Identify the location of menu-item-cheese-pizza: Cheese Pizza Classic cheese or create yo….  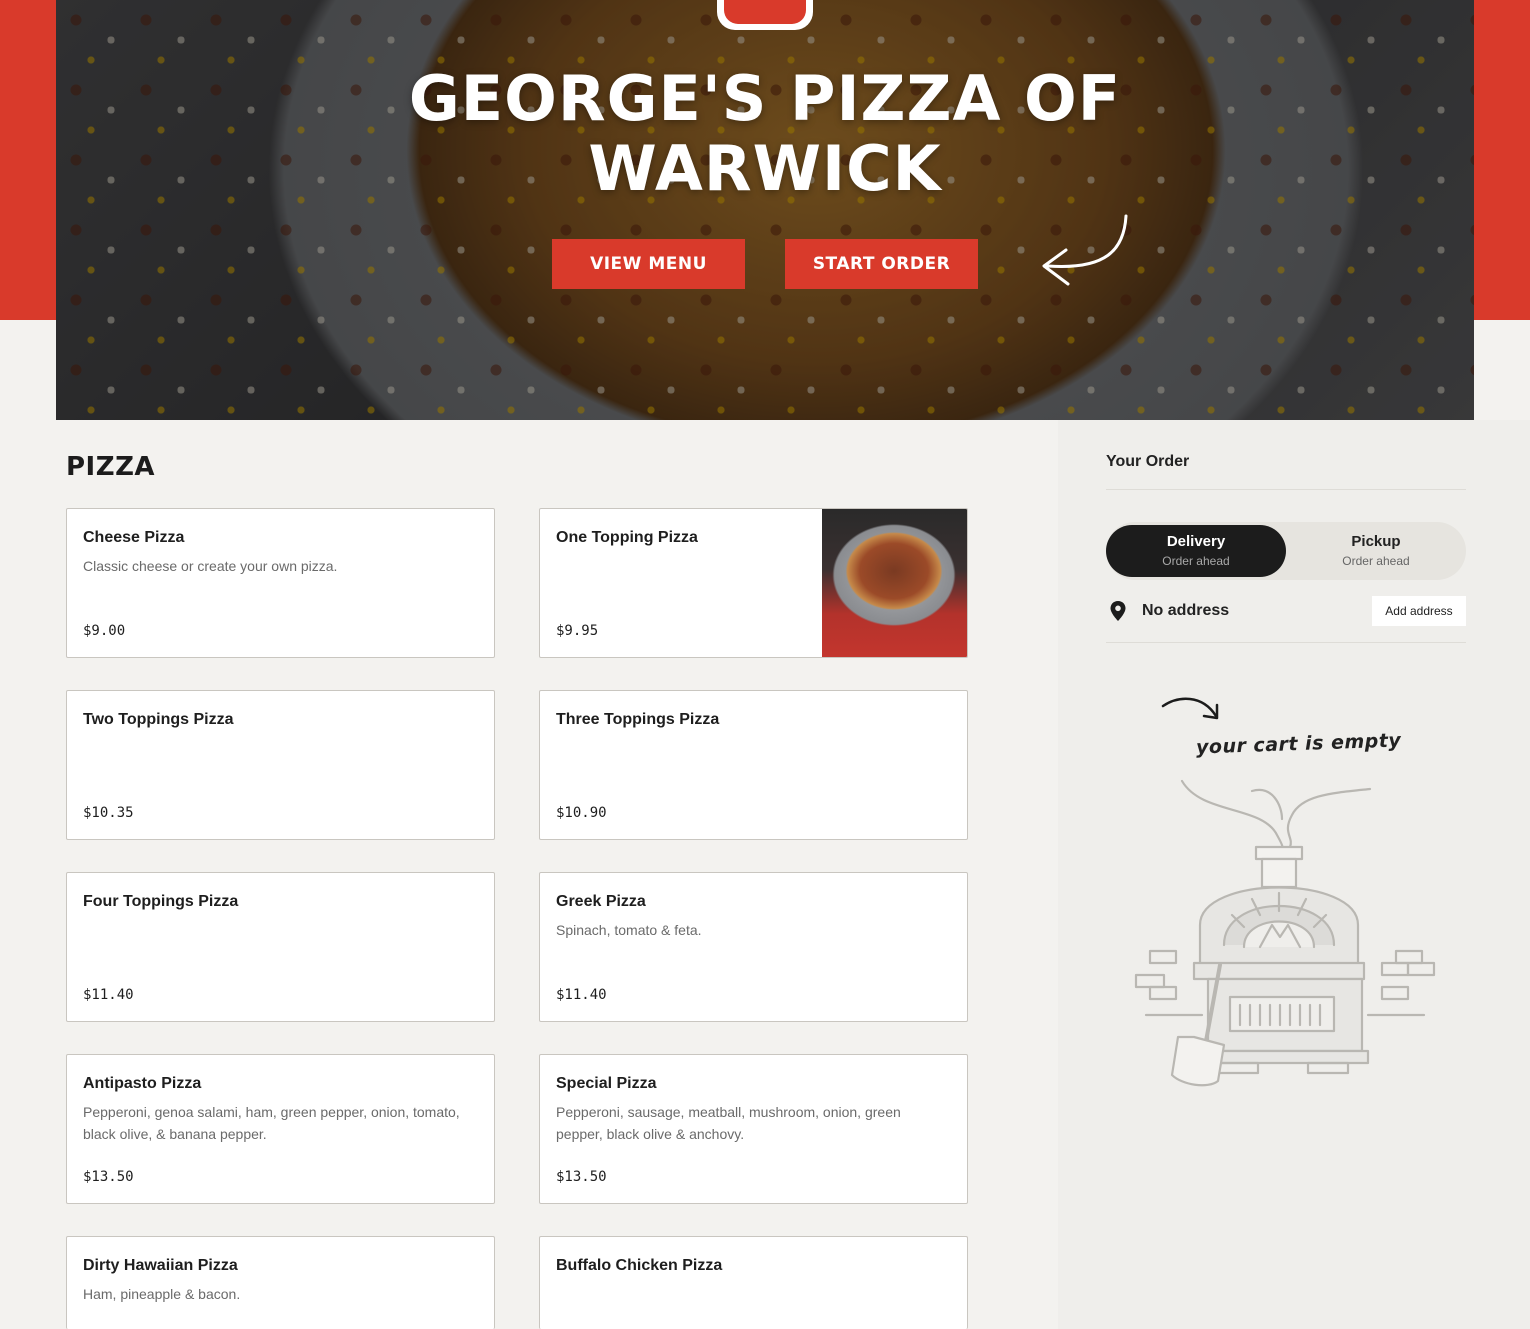
(280, 583).